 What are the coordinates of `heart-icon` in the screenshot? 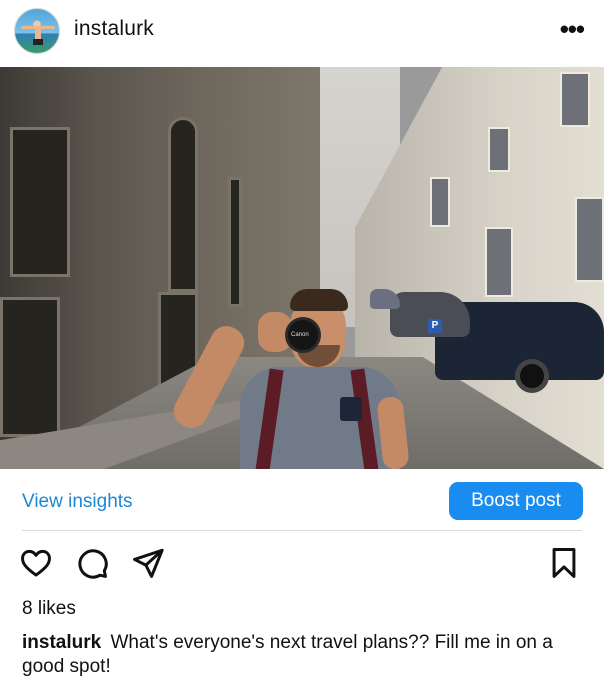 It's located at (36, 564).